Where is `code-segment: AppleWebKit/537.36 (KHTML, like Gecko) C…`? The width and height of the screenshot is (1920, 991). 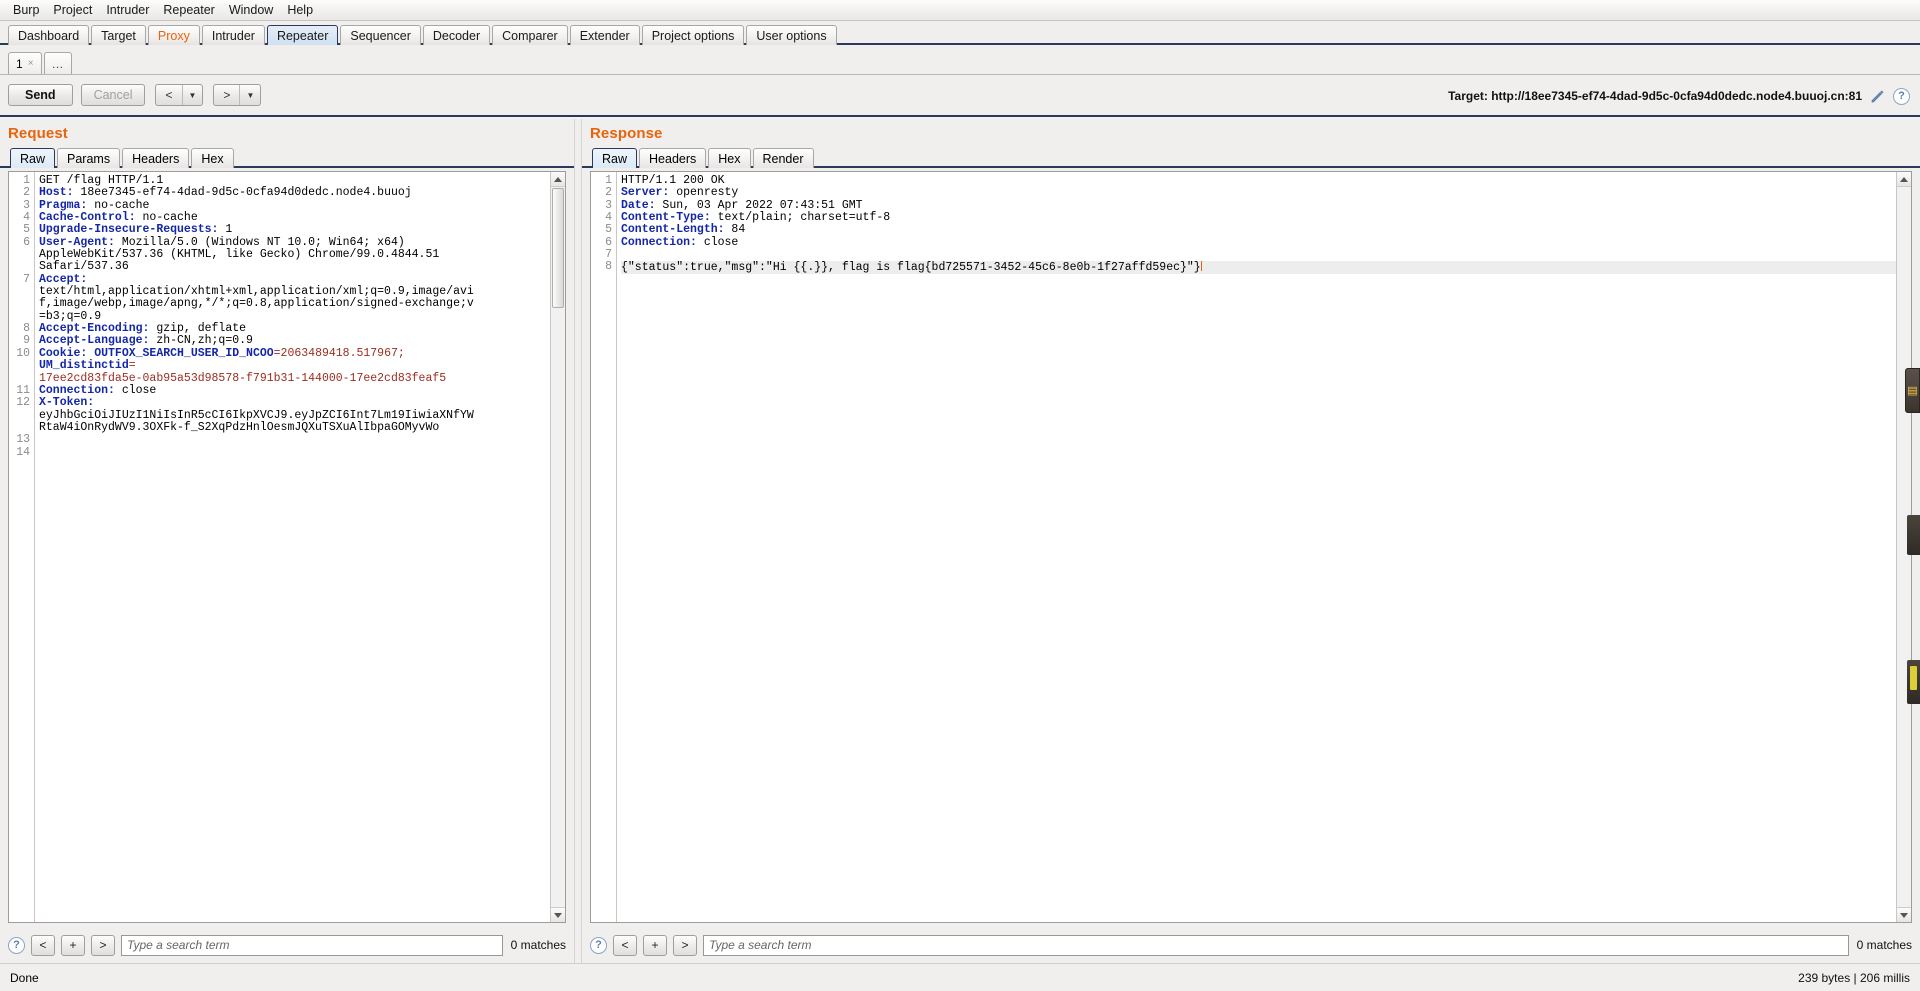 code-segment: AppleWebKit/537.36 (KHTML, like Gecko) C… is located at coordinates (239, 255).